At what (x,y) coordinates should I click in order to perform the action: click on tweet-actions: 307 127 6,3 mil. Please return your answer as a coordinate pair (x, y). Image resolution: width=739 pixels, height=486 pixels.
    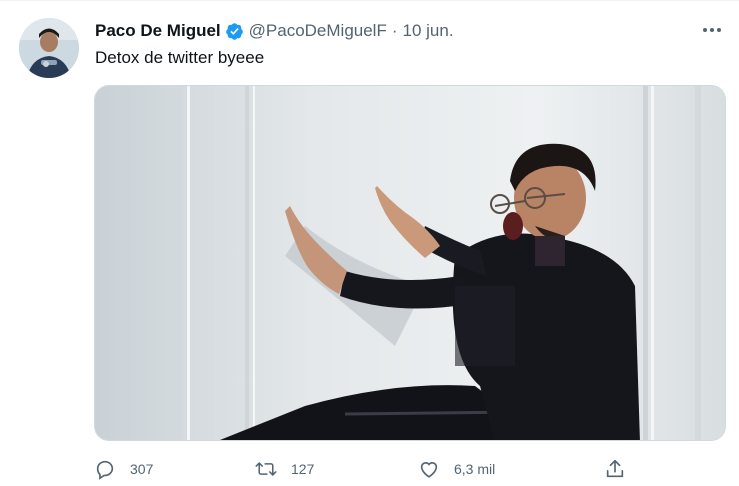
    Looking at the image, I should click on (364, 469).